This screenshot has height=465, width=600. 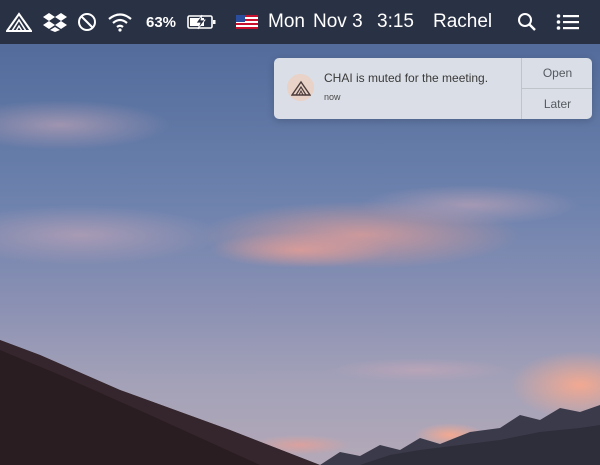 What do you see at coordinates (338, 22) in the screenshot?
I see `menubar-date: Nov 3` at bounding box center [338, 22].